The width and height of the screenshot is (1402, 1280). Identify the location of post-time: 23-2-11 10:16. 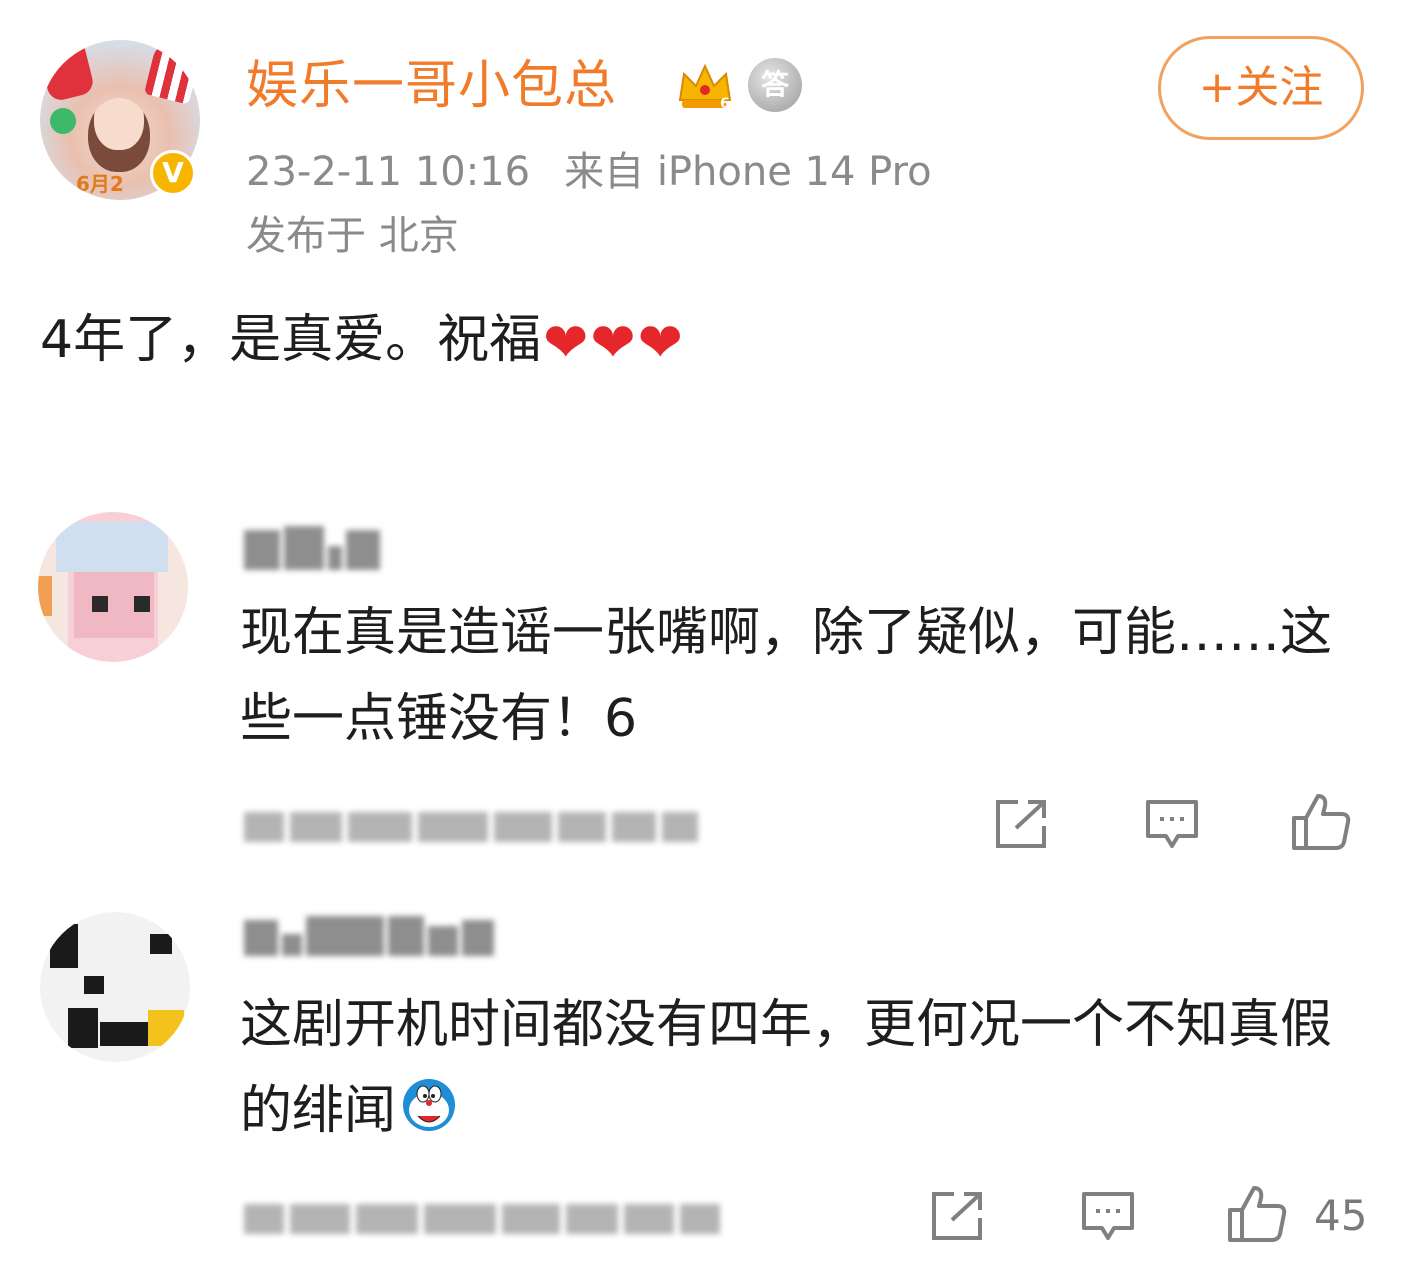
(388, 172).